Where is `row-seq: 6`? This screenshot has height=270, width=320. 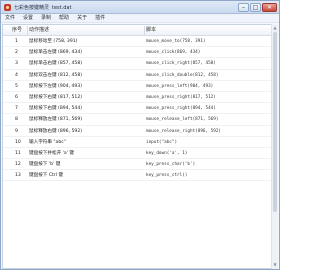 row-seq: 6 is located at coordinates (16, 97).